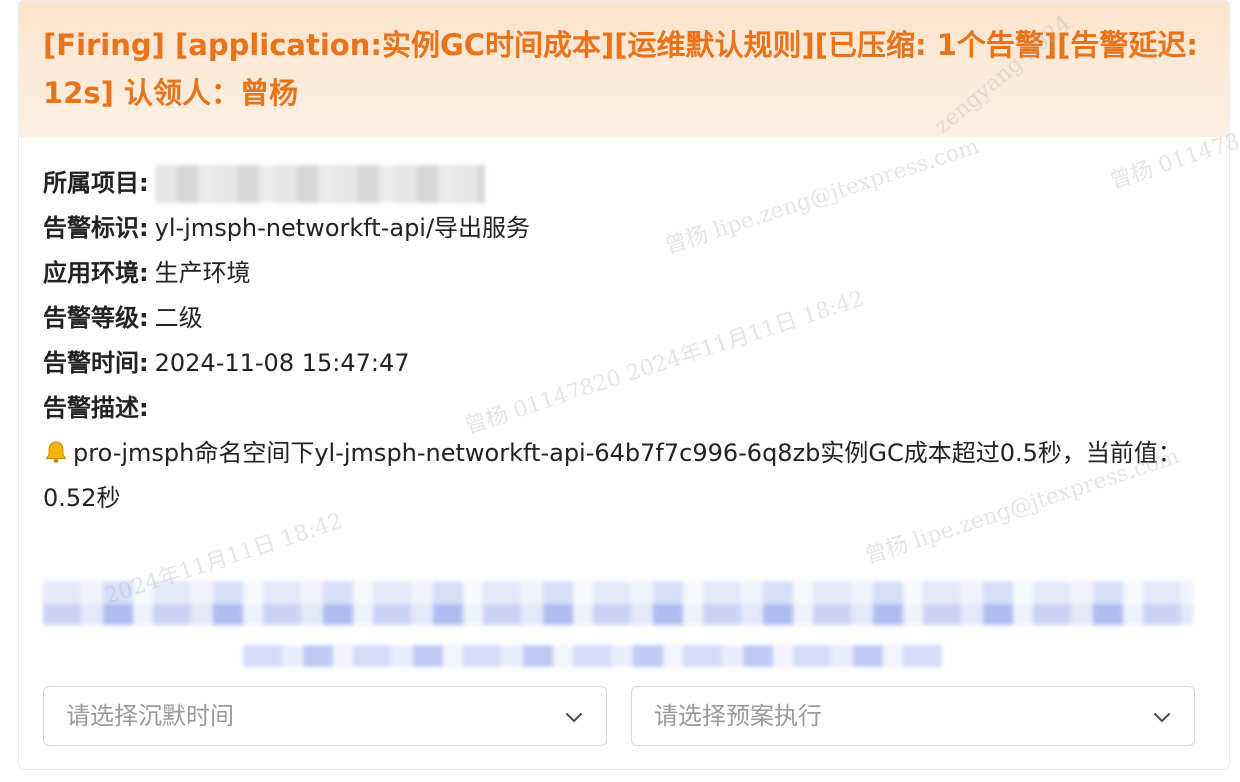 The image size is (1240, 782). What do you see at coordinates (96, 408) in the screenshot?
I see `field-label: 告警描述:` at bounding box center [96, 408].